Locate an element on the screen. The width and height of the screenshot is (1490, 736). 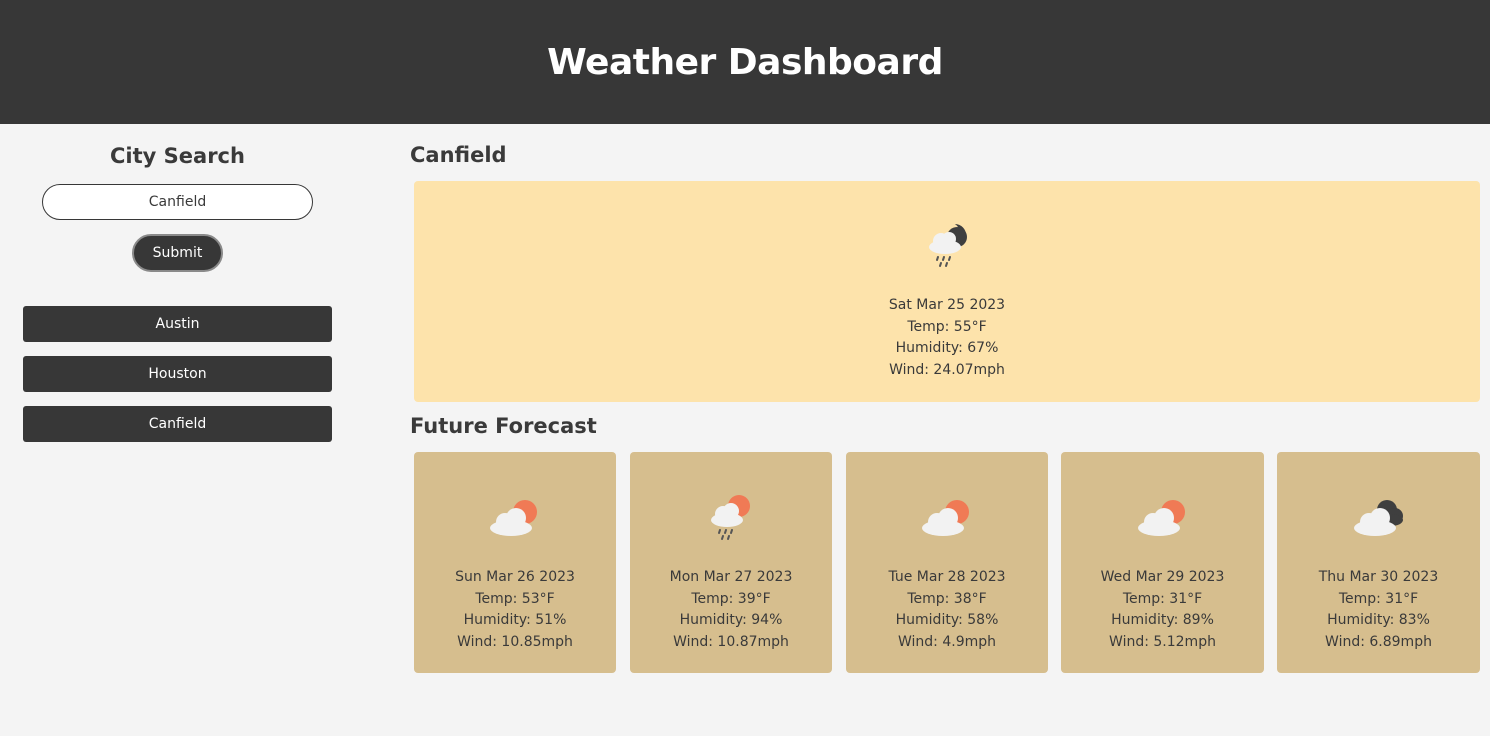
current-humidity: Humidity: 67% is located at coordinates (947, 348).